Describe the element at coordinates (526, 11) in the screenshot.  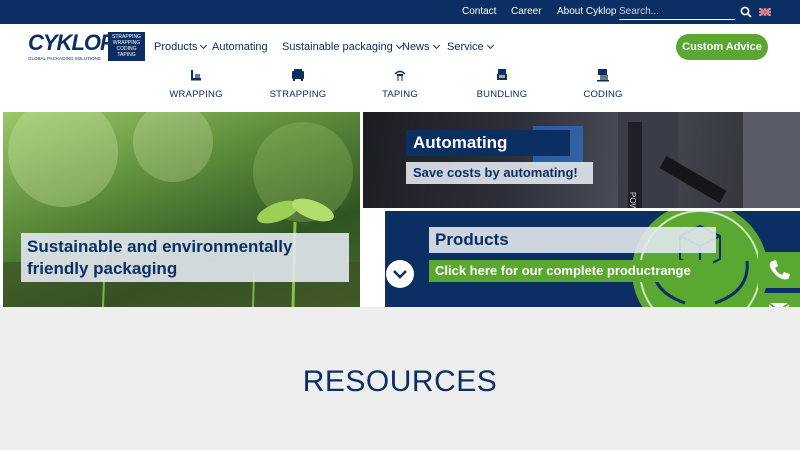
I see `career-link: Career` at that location.